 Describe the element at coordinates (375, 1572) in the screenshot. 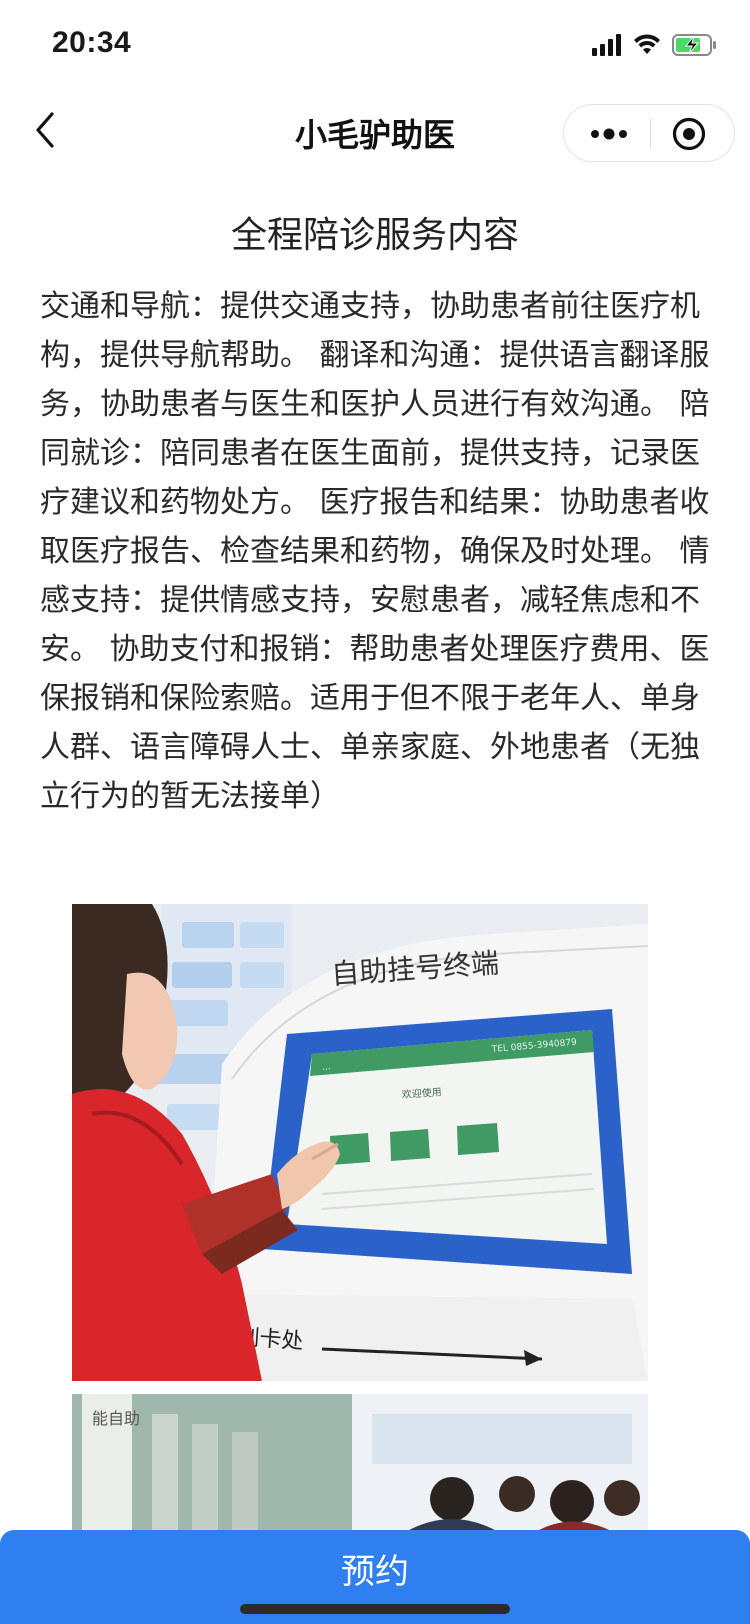

I see `book-button-label: 预约` at that location.